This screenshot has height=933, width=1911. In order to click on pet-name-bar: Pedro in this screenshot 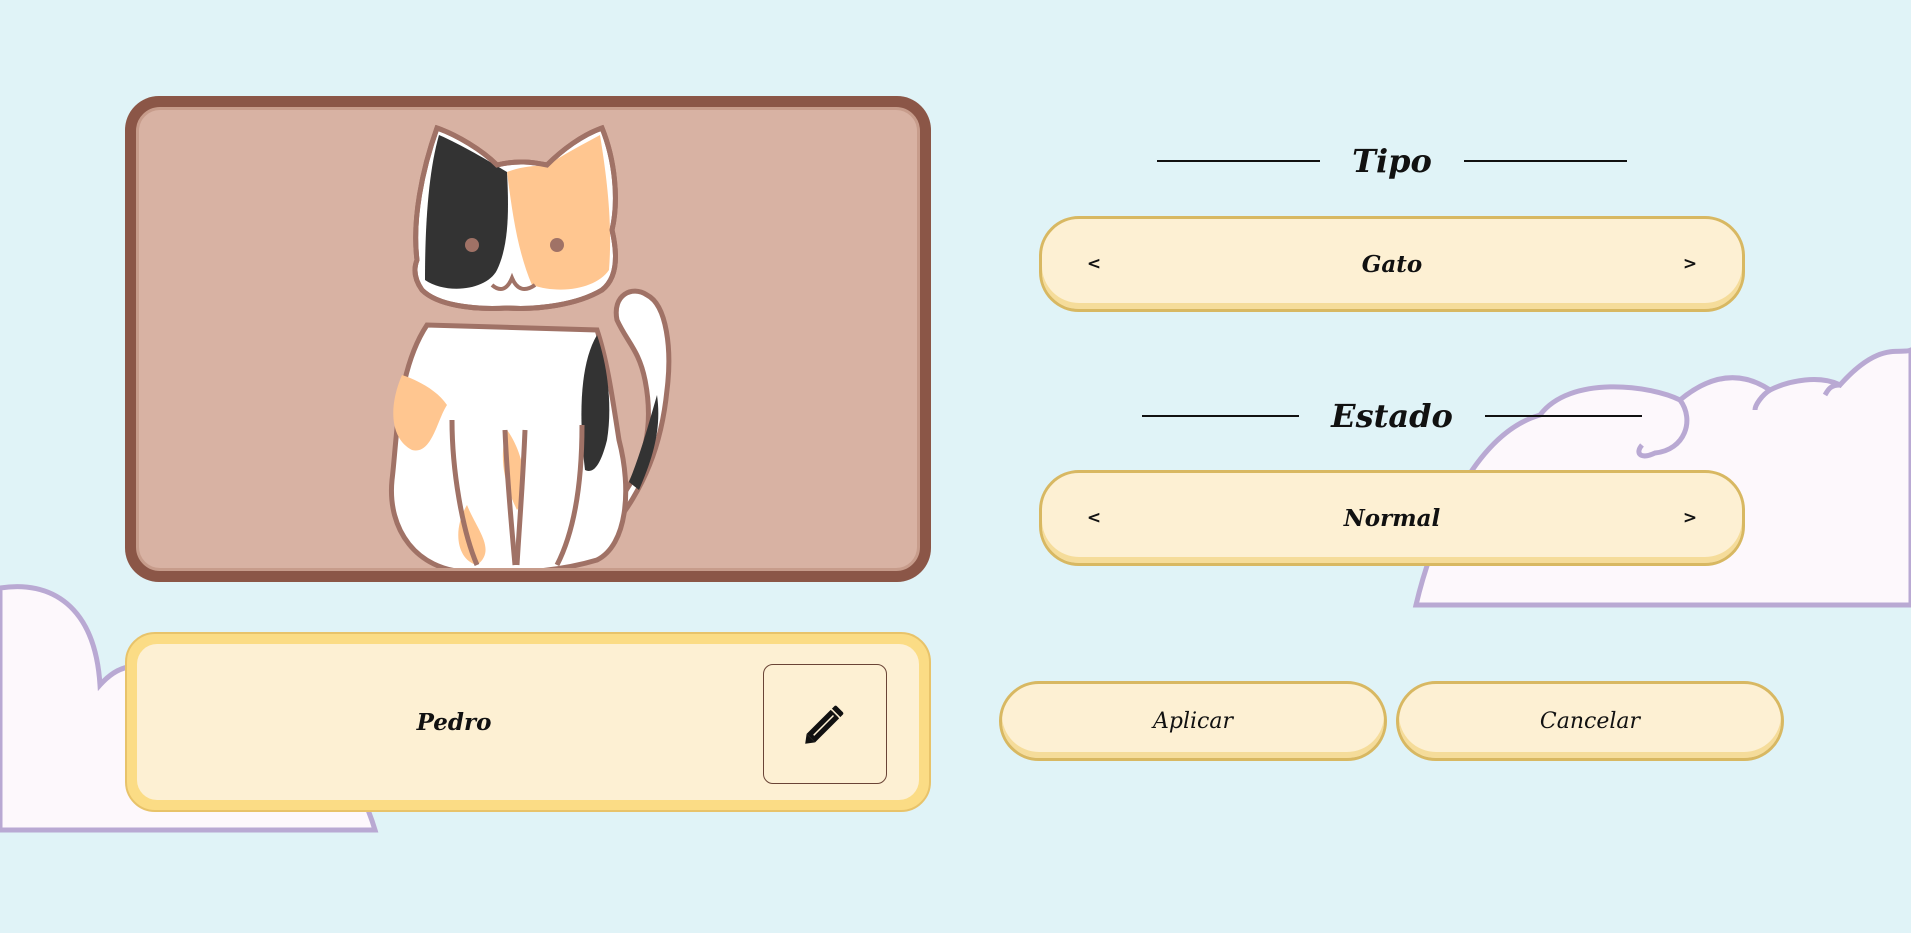, I will do `click(528, 722)`.